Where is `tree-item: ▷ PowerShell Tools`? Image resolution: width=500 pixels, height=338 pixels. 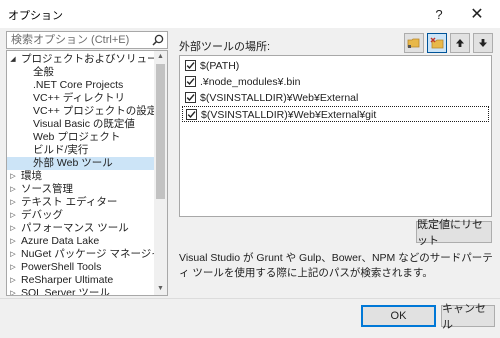
tree-item: ▷ PowerShell Tools is located at coordinates (81, 267).